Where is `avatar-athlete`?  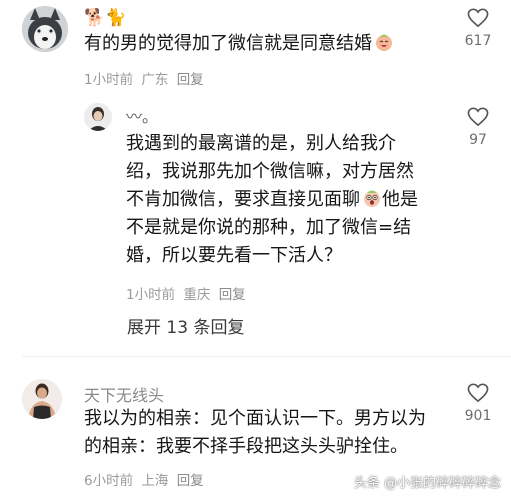 avatar-athlete is located at coordinates (42, 399).